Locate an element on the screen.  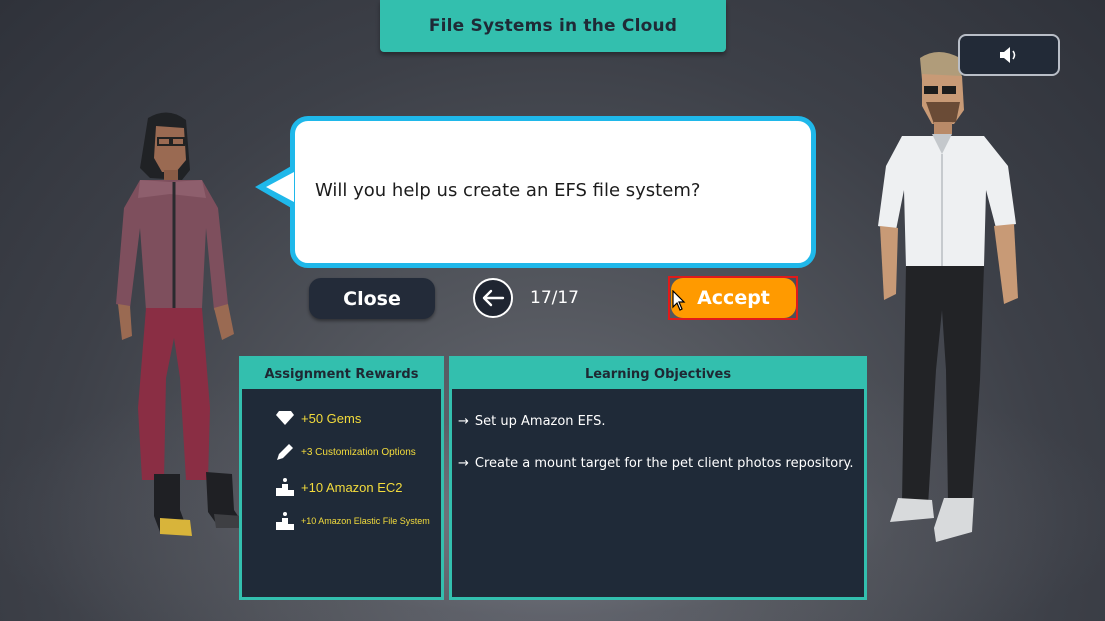
reward-item: +50 Gems is located at coordinates (317, 418).